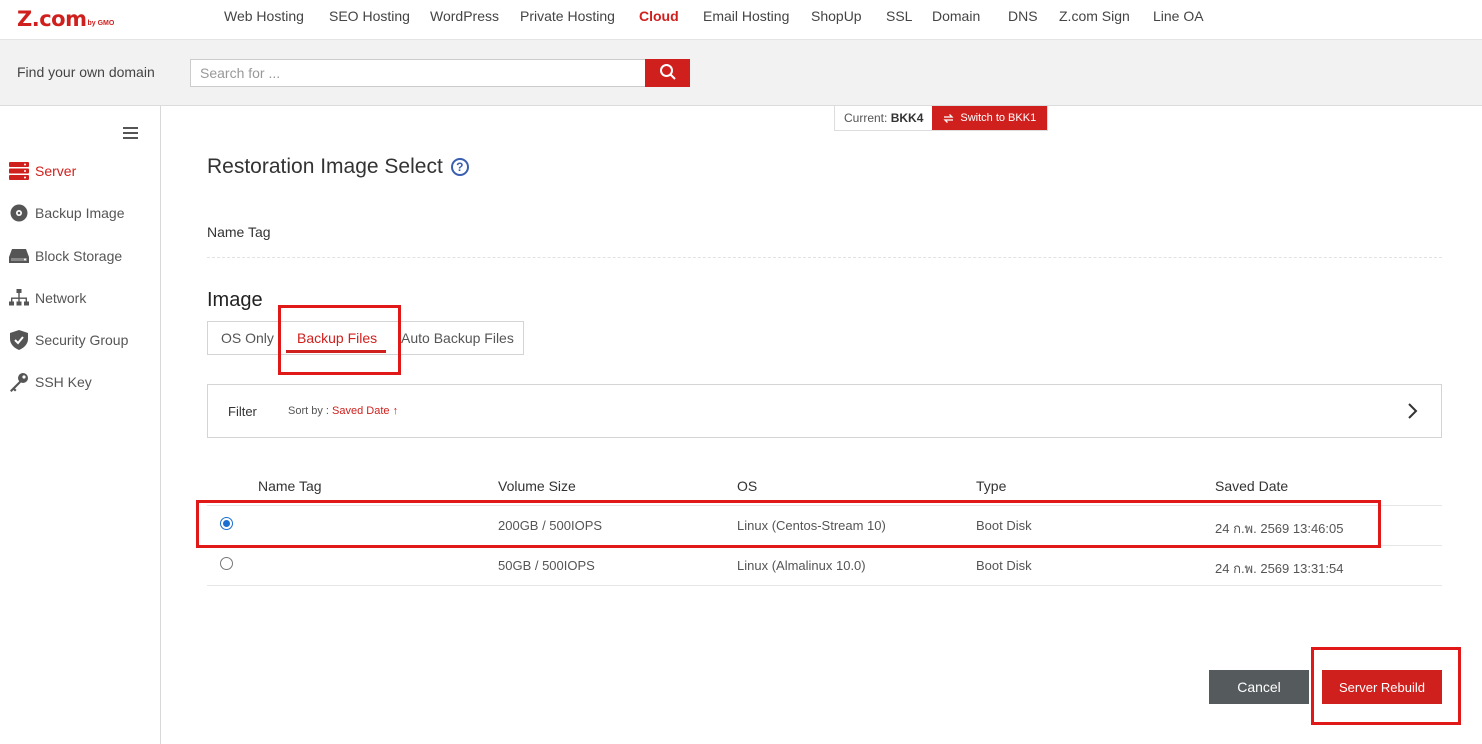 The height and width of the screenshot is (744, 1482). Describe the element at coordinates (1386, 686) in the screenshot. I see `highlight-box-rebuild-button` at that location.